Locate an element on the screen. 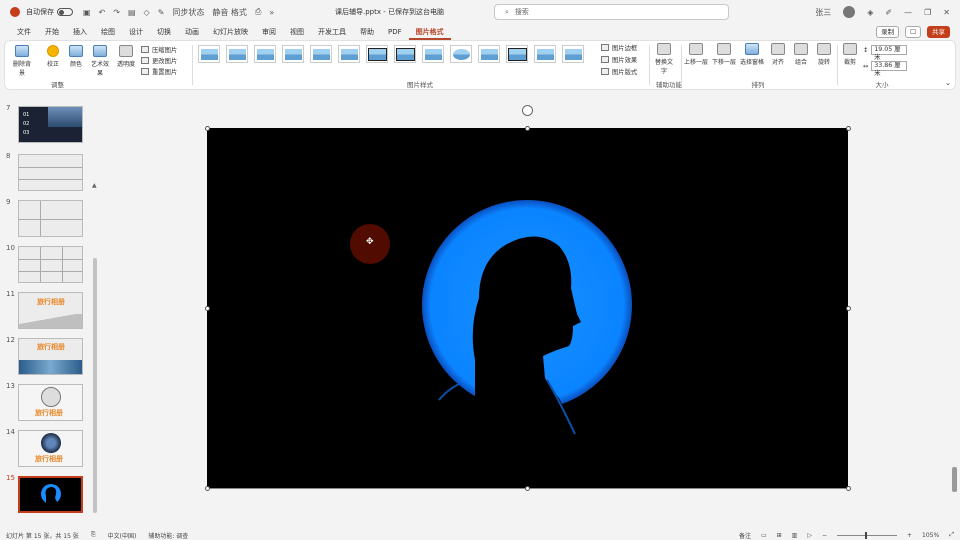 This screenshot has width=960, height=540. diamond-icon: ◈ is located at coordinates (870, 12).